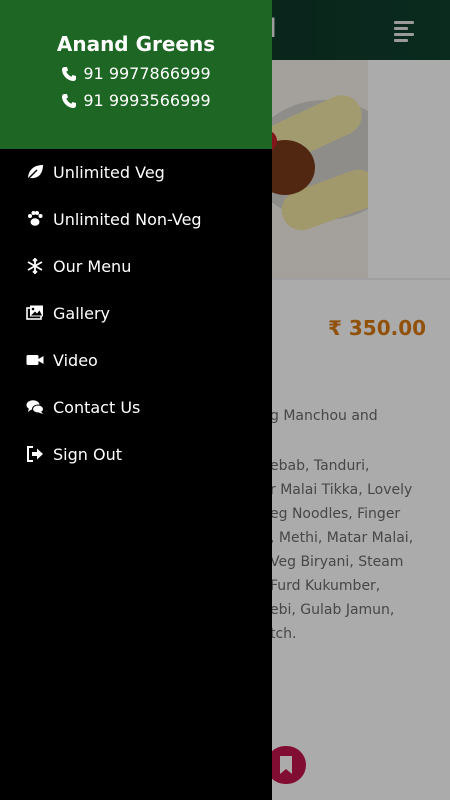  Describe the element at coordinates (35, 407) in the screenshot. I see `comments-icon` at that location.